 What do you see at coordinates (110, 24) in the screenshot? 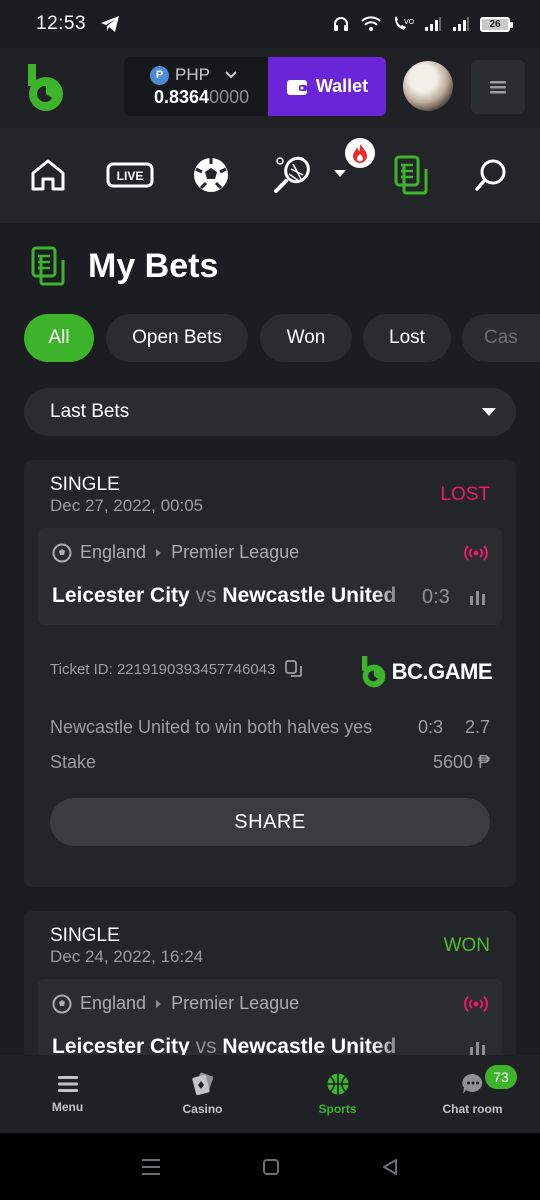
I see `telegram-icon` at bounding box center [110, 24].